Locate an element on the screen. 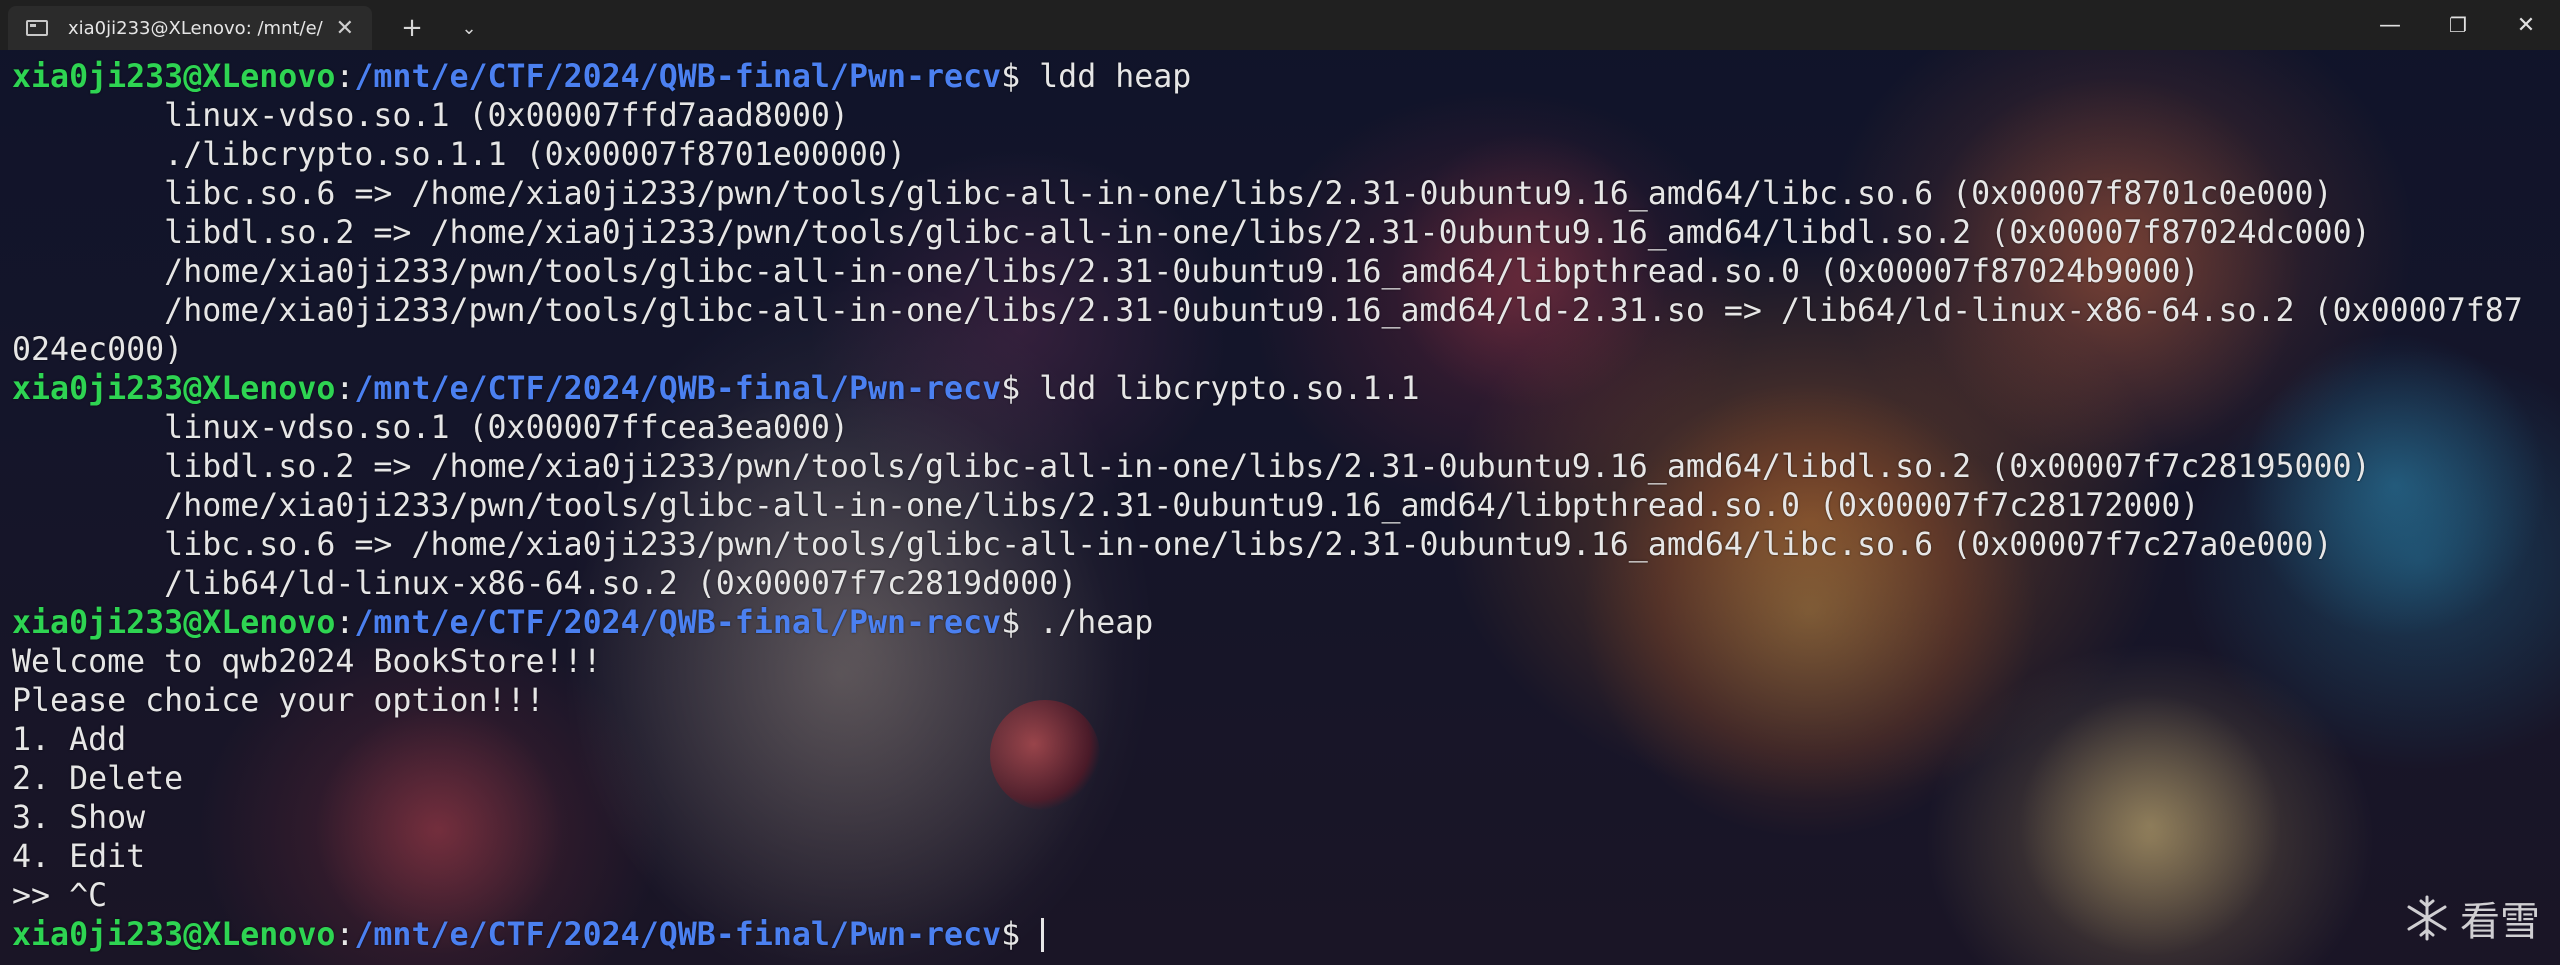  watermark-text: 看雪 is located at coordinates (2500, 922).